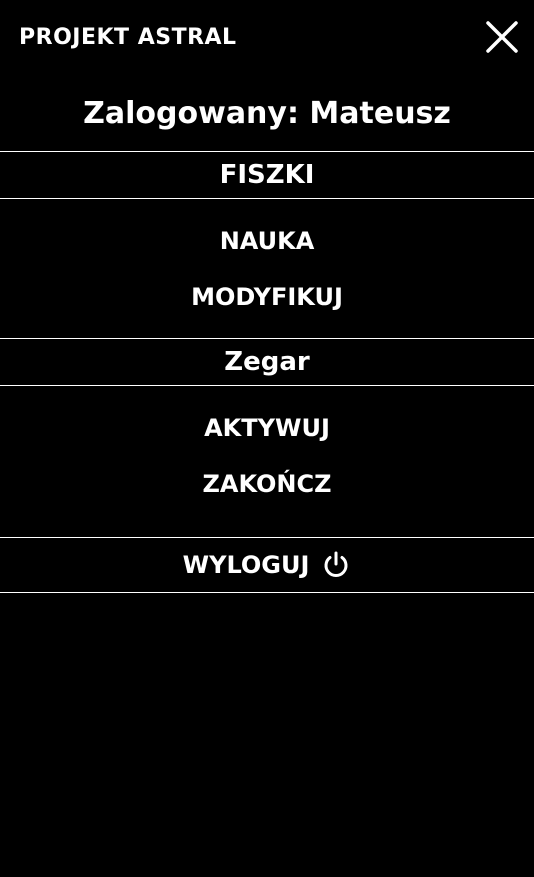 The image size is (534, 877). Describe the element at coordinates (267, 297) in the screenshot. I see `menu-item-modyfikuj: MODYFIKUJ` at that location.